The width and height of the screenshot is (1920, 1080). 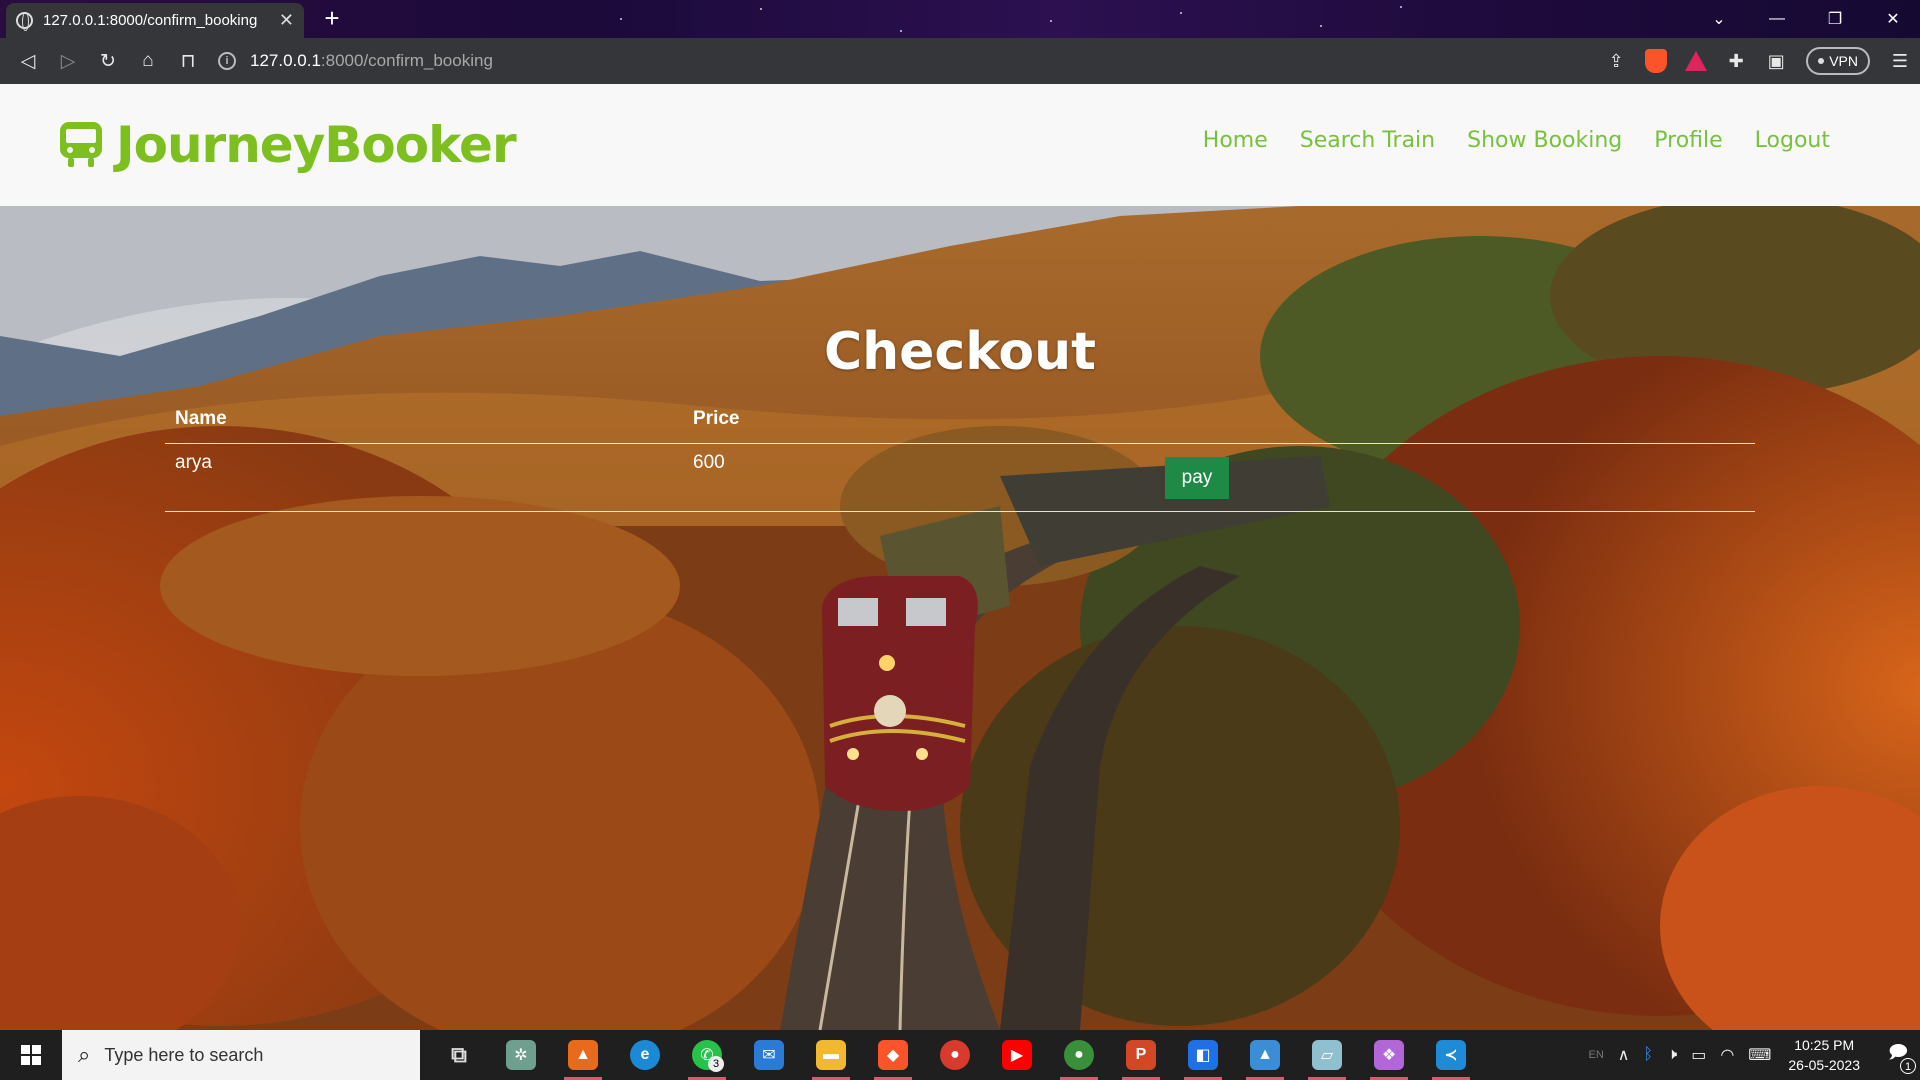 What do you see at coordinates (831, 1055) in the screenshot?
I see `file-explorer-icon: ▬` at bounding box center [831, 1055].